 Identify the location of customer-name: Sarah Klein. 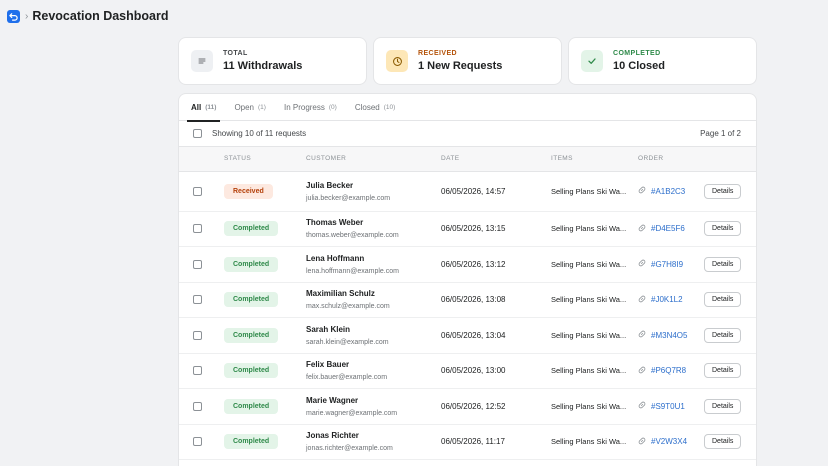
(328, 329).